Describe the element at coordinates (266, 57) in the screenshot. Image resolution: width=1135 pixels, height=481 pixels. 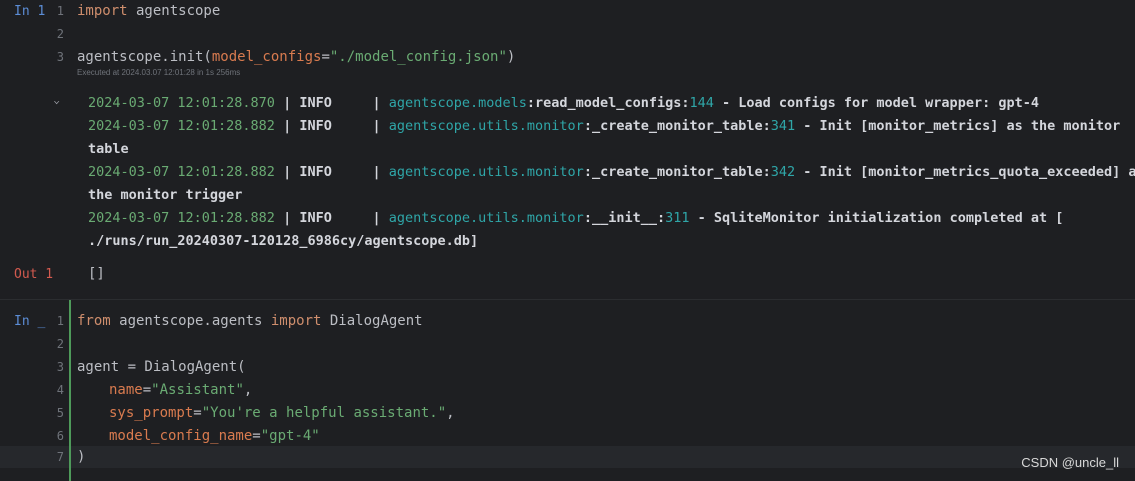
I see `param-model-configs: model_configs` at that location.